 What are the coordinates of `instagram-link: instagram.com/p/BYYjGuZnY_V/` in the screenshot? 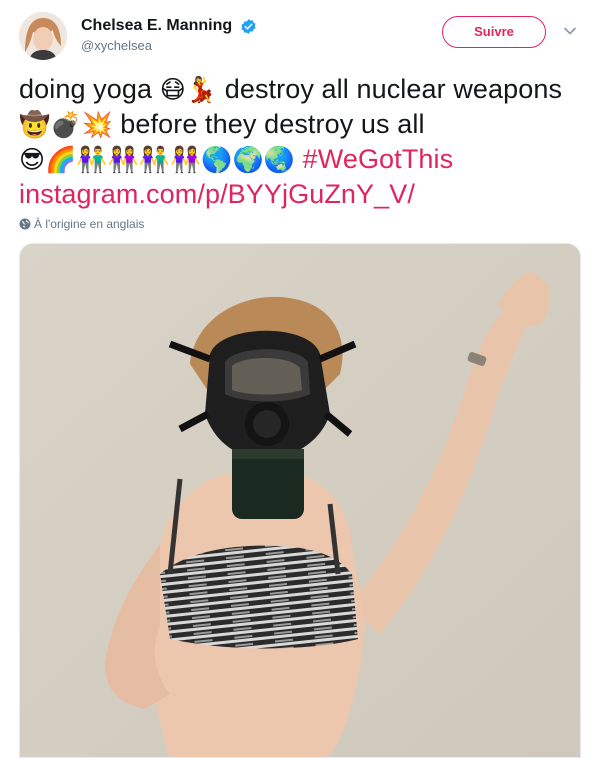 It's located at (217, 194).